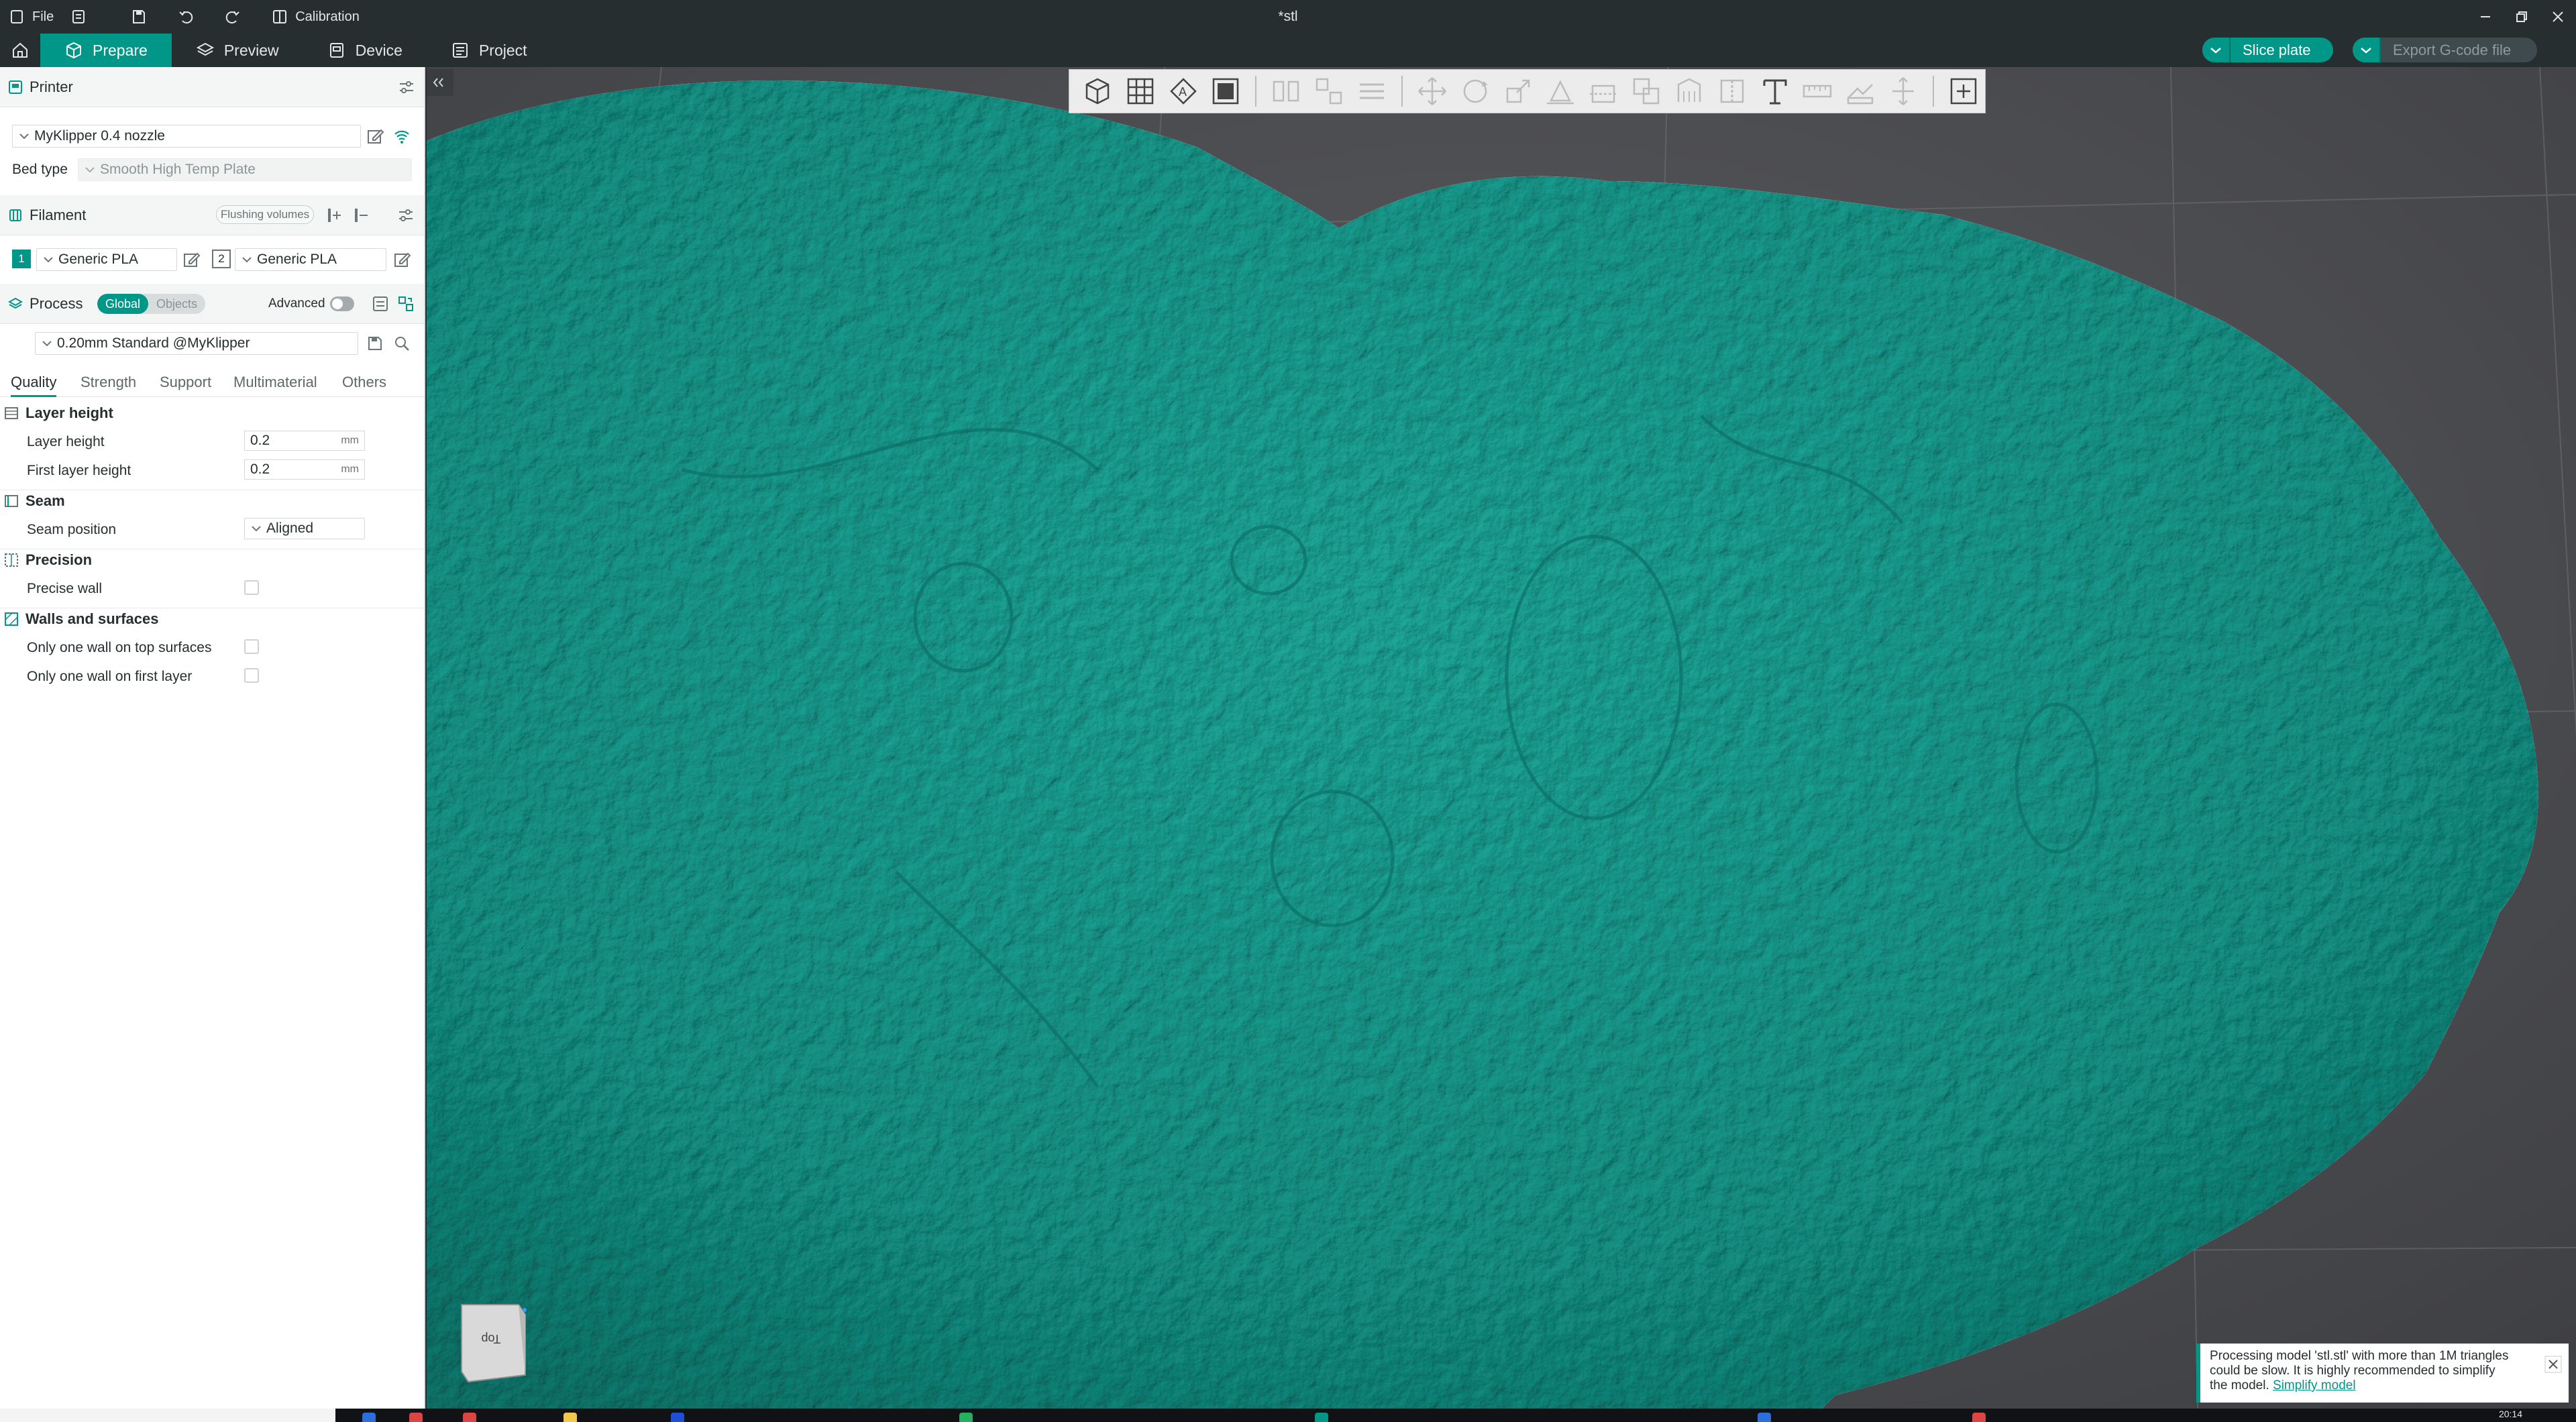 Image resolution: width=2576 pixels, height=1422 pixels. I want to click on export-options-dropdown, so click(2367, 50).